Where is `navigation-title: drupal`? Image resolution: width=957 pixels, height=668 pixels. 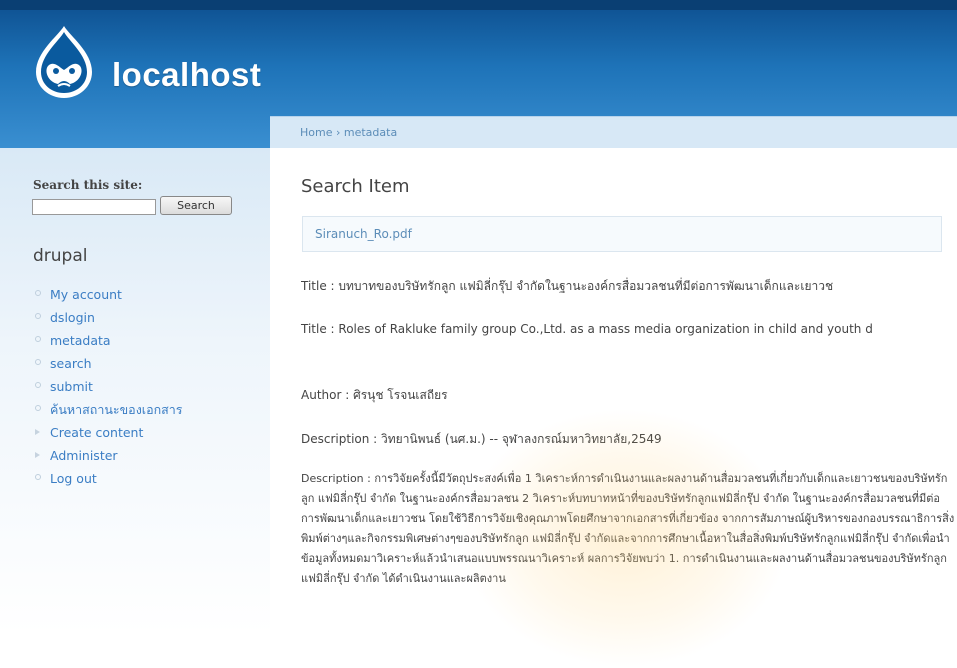
navigation-title: drupal is located at coordinates (60, 256).